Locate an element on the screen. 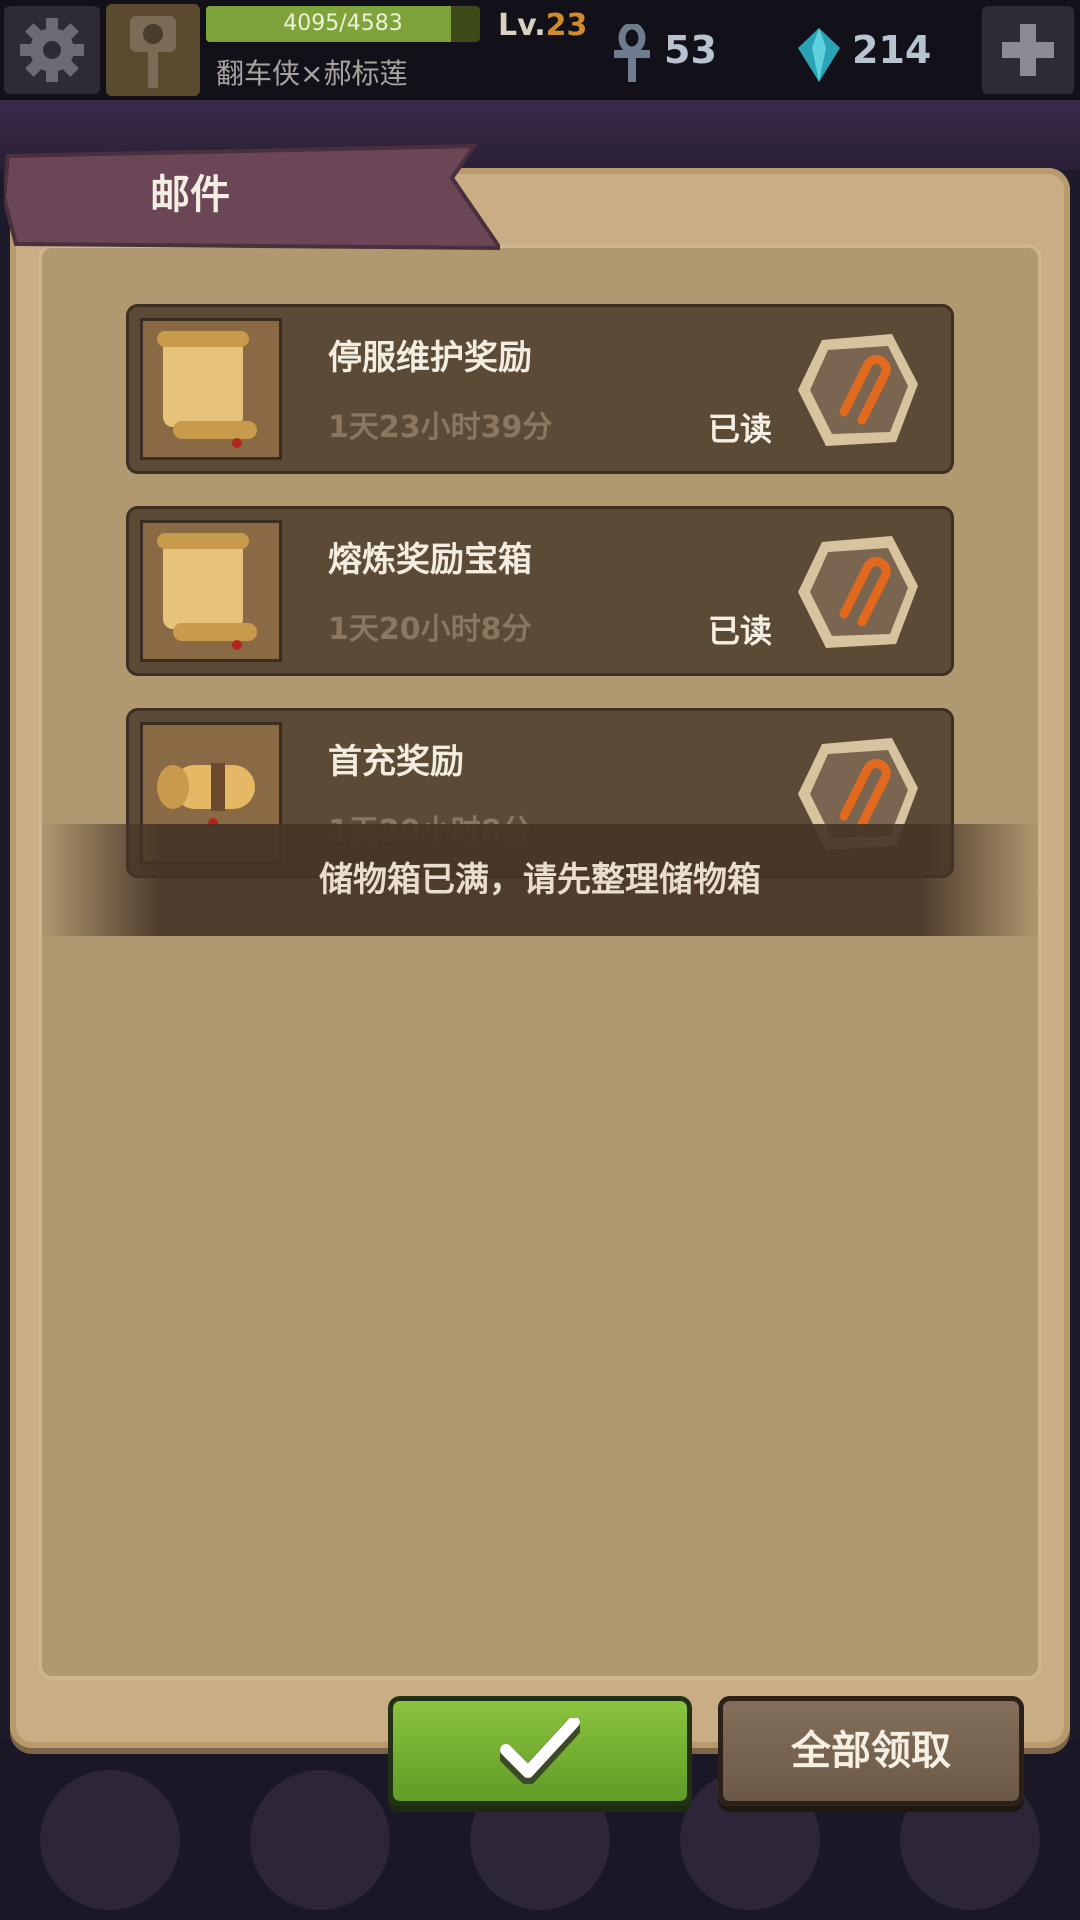 Image resolution: width=1080 pixels, height=1920 pixels. mail-expiry: 1天20小时8分 is located at coordinates (430, 629).